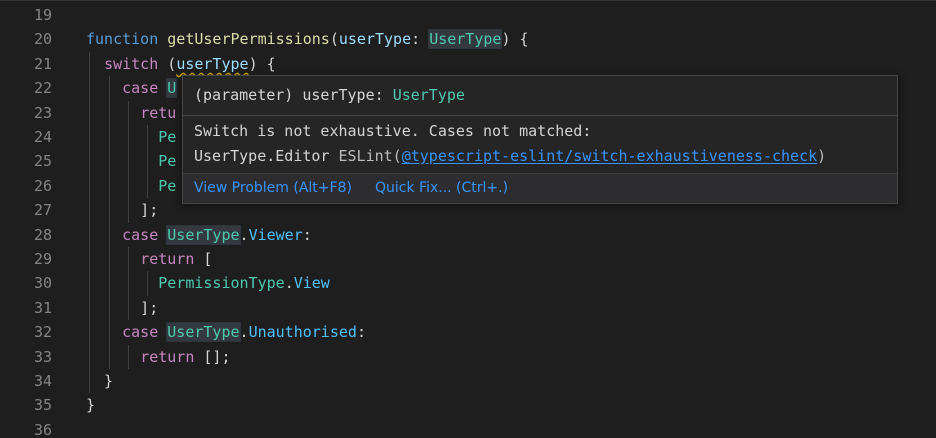  What do you see at coordinates (212, 356) in the screenshot?
I see `code-token: [];` at bounding box center [212, 356].